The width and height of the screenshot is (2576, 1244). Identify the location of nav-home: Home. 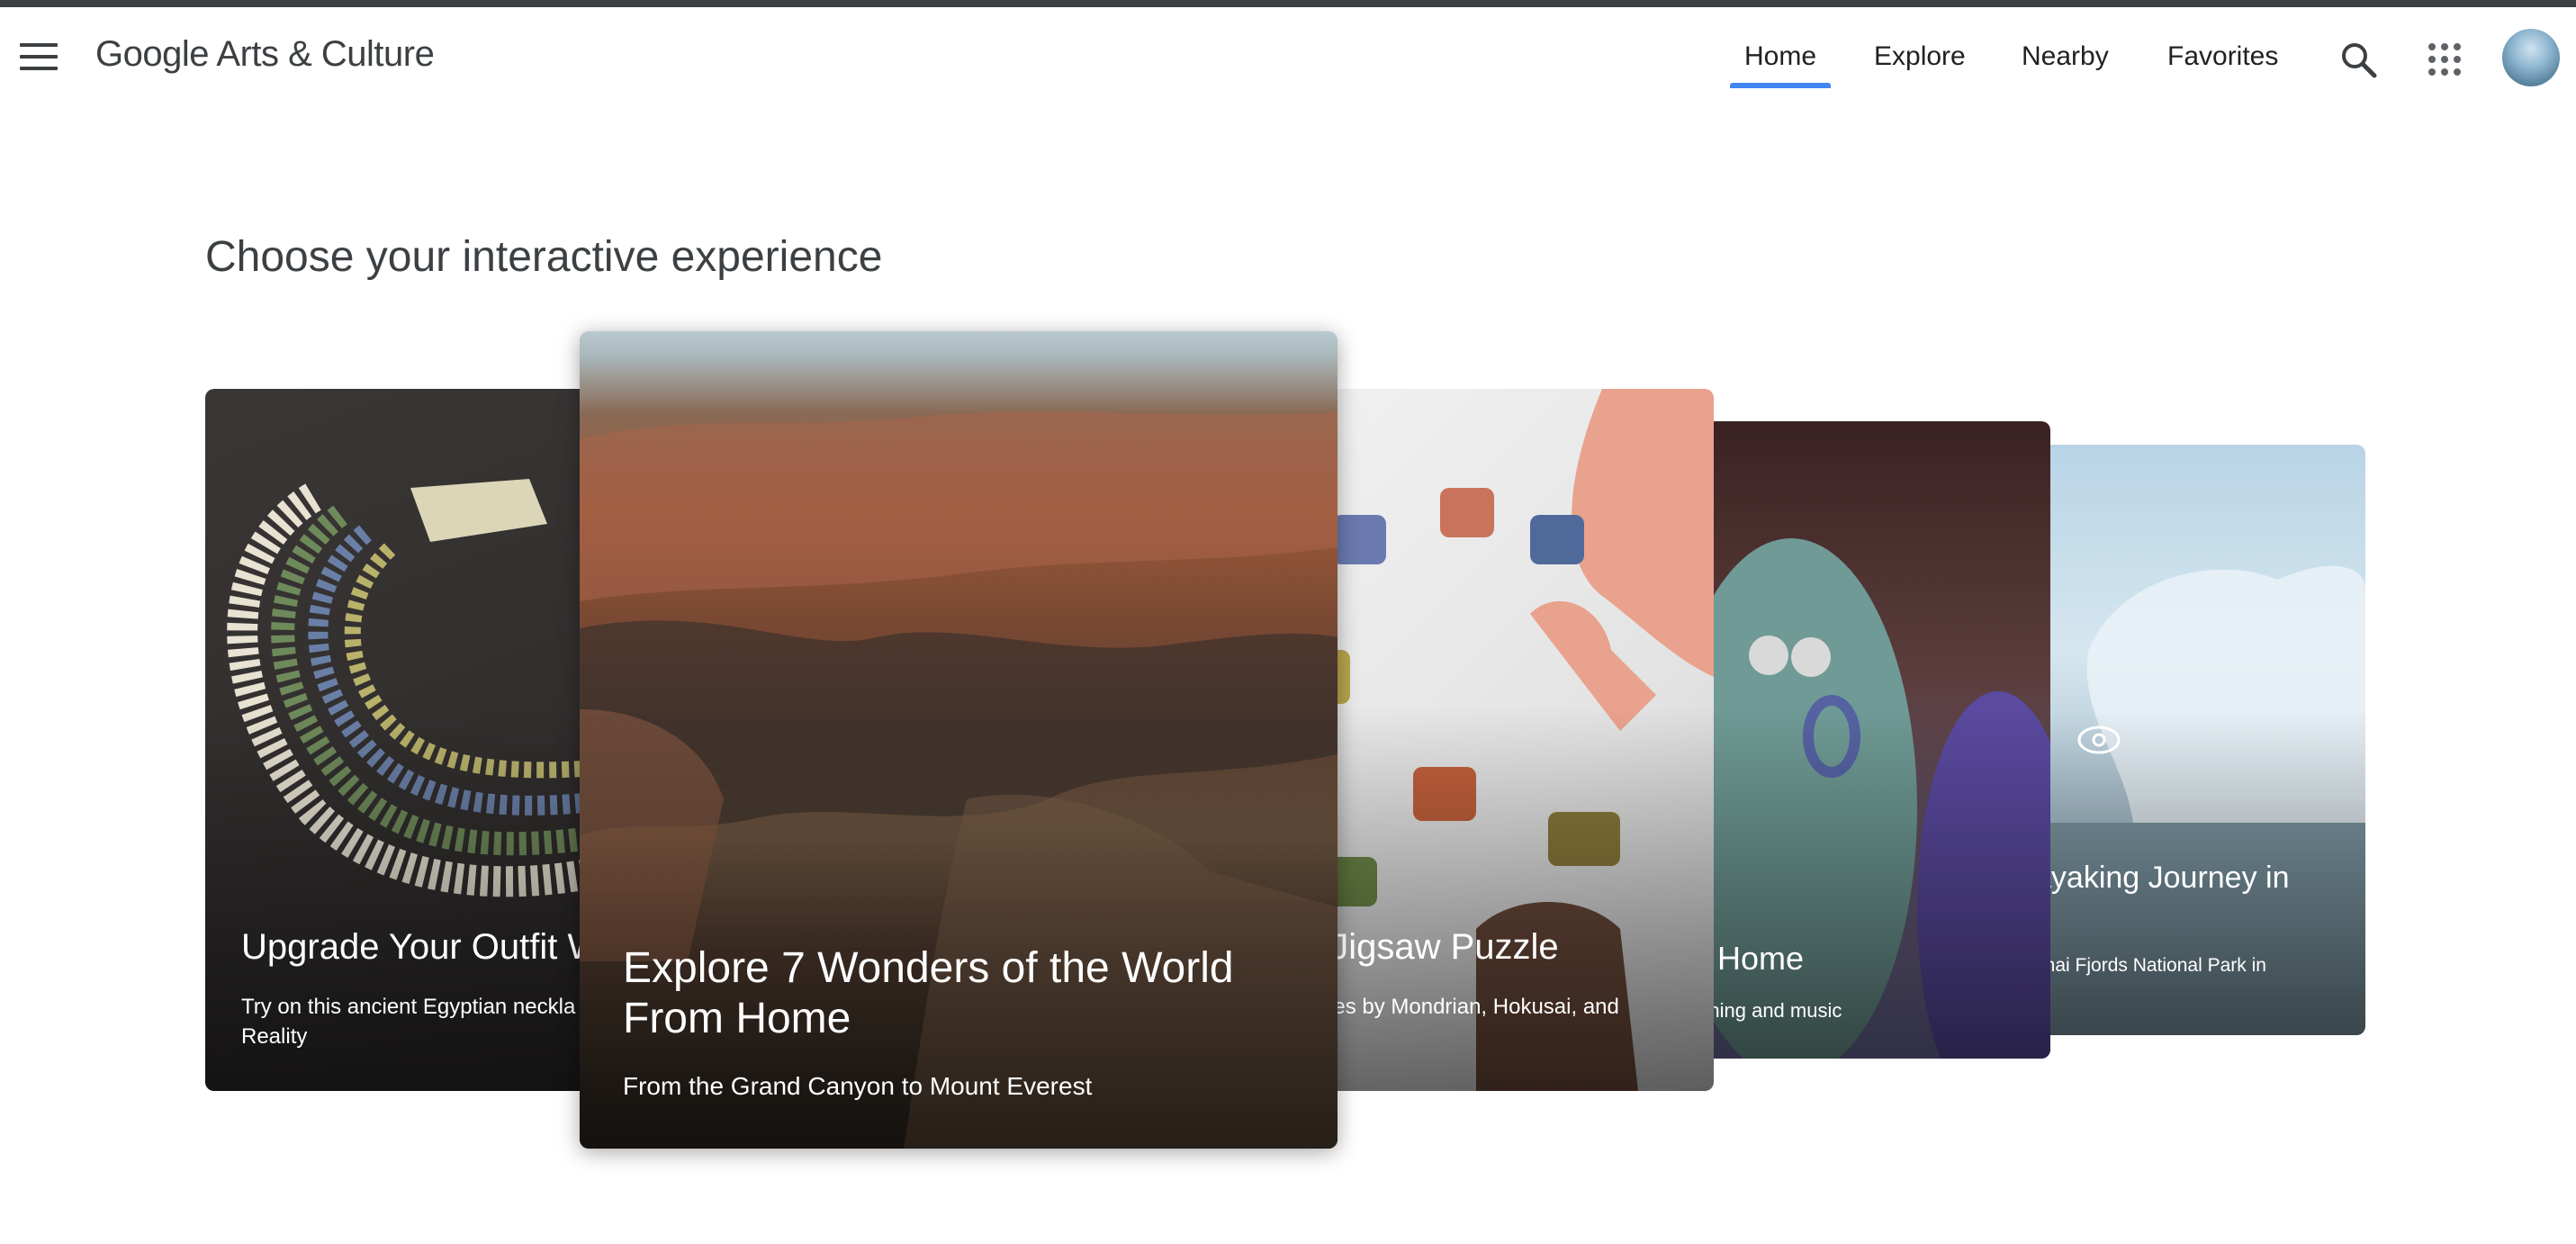
(1780, 56).